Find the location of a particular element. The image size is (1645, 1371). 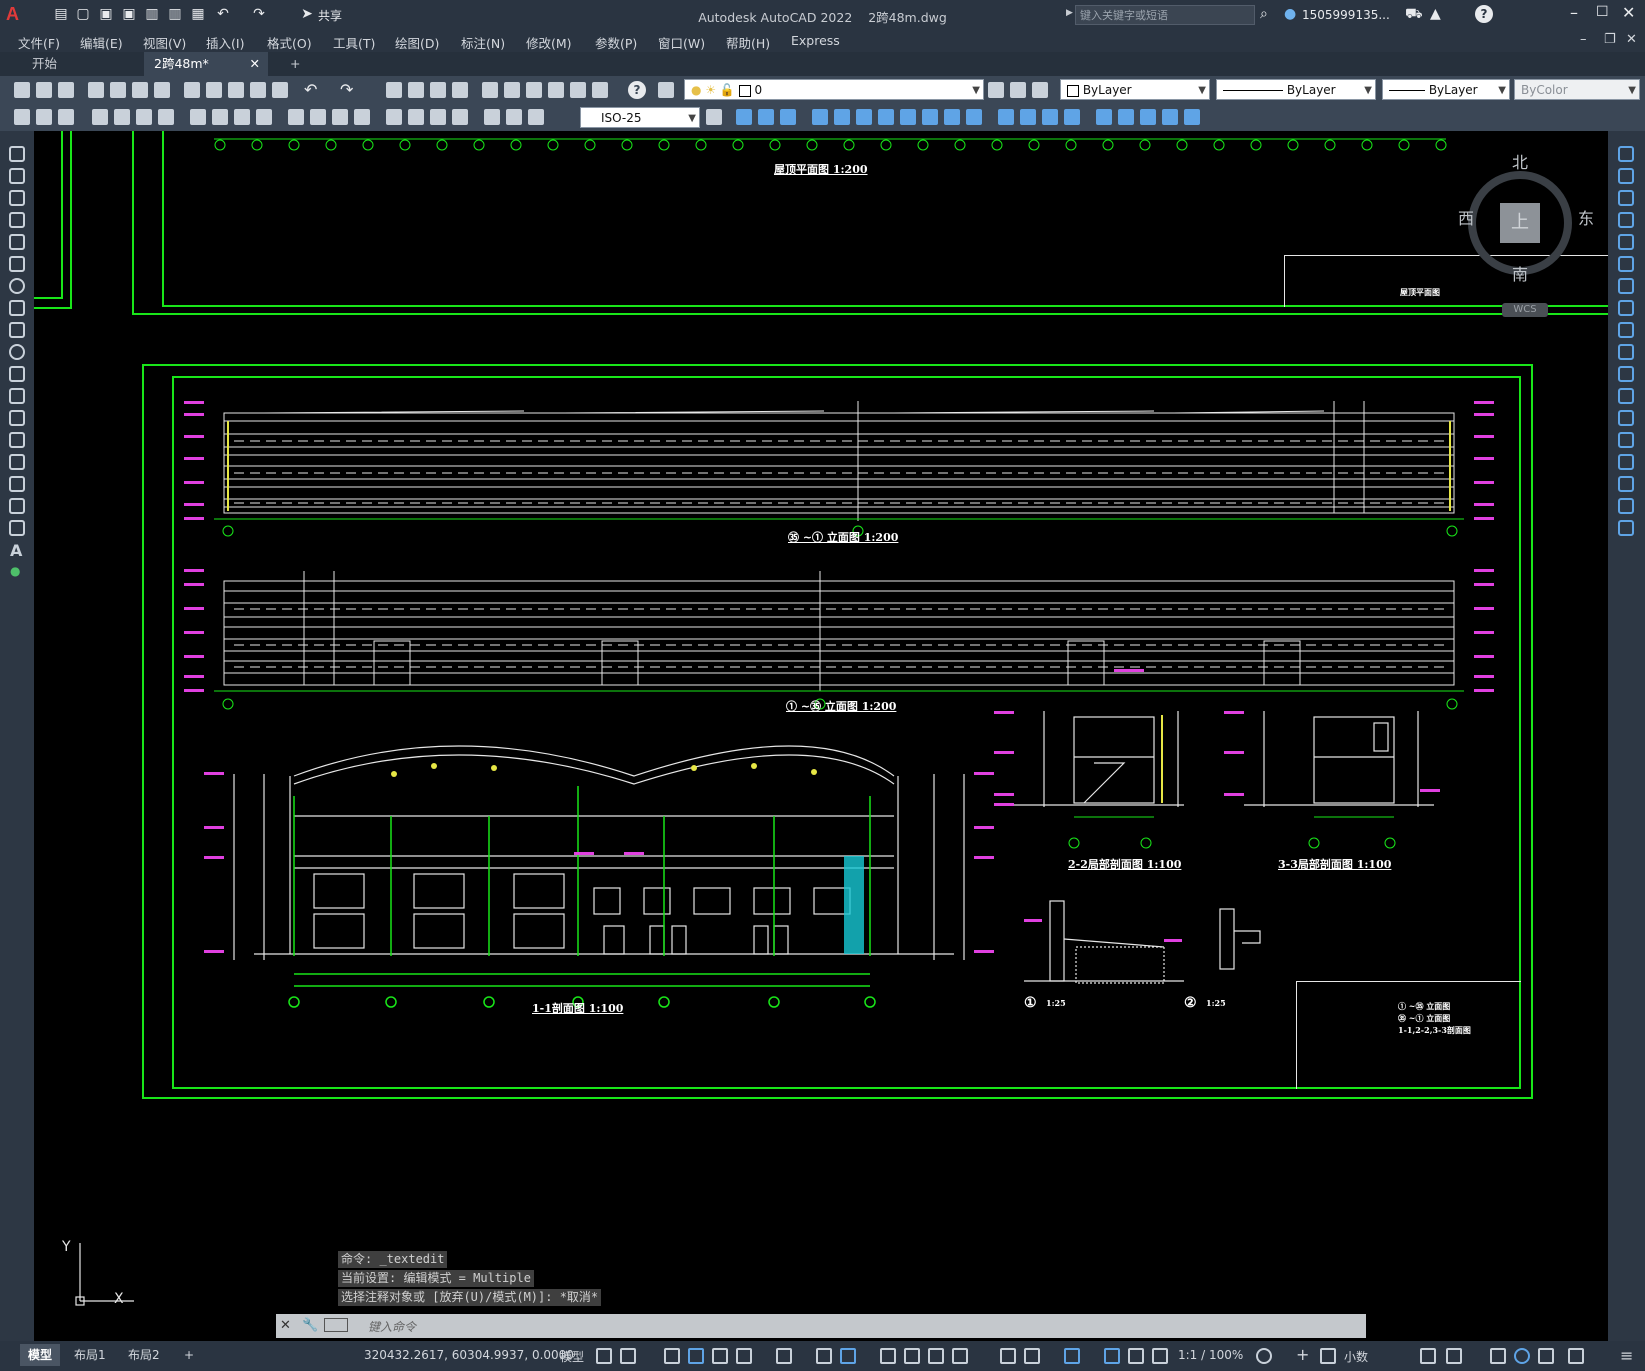

revcloud-tool-icon is located at coordinates (17, 308).